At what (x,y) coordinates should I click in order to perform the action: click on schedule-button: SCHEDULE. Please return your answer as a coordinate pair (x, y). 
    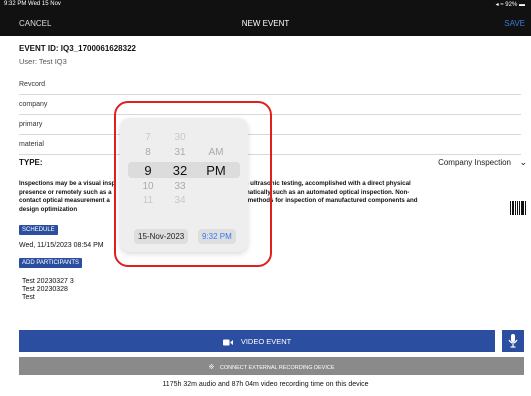
    Looking at the image, I should click on (38, 230).